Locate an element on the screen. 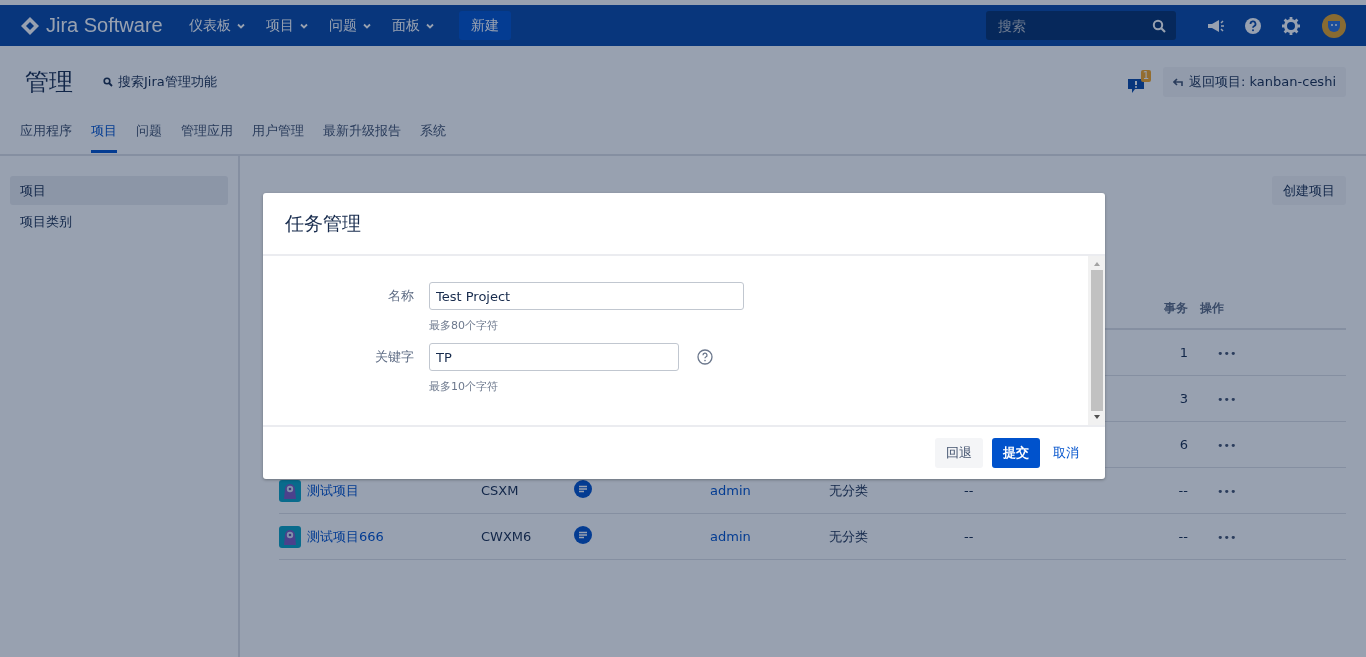  field-hint: 最多80个字符 is located at coordinates (464, 325).